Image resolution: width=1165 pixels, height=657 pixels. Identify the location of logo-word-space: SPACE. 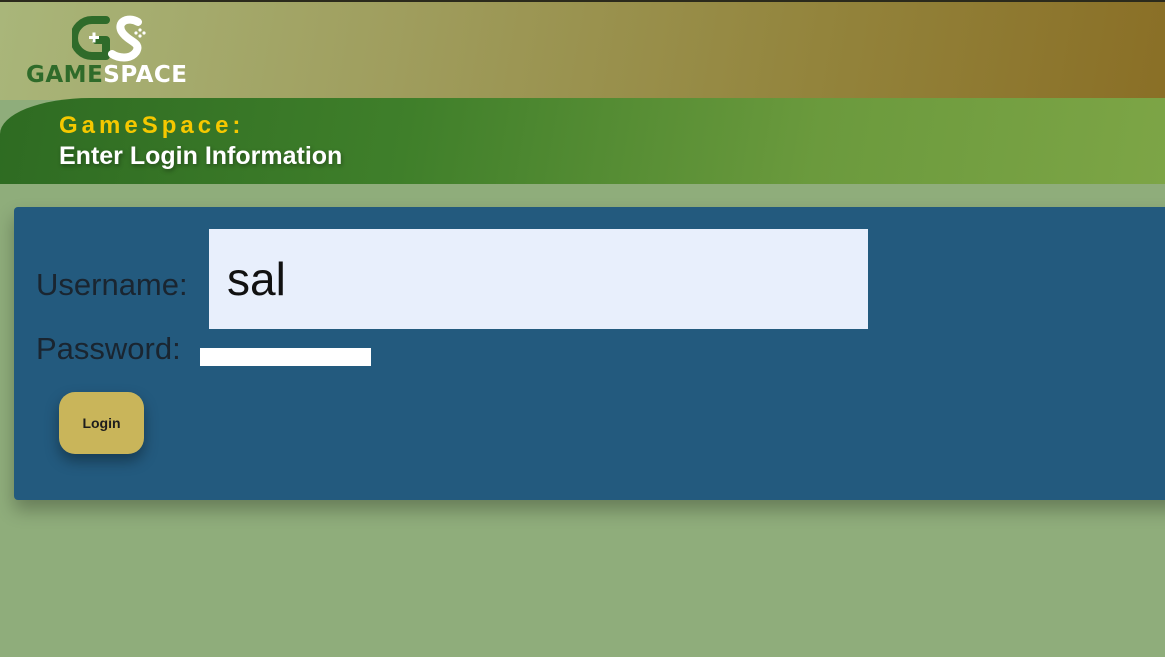
(145, 75).